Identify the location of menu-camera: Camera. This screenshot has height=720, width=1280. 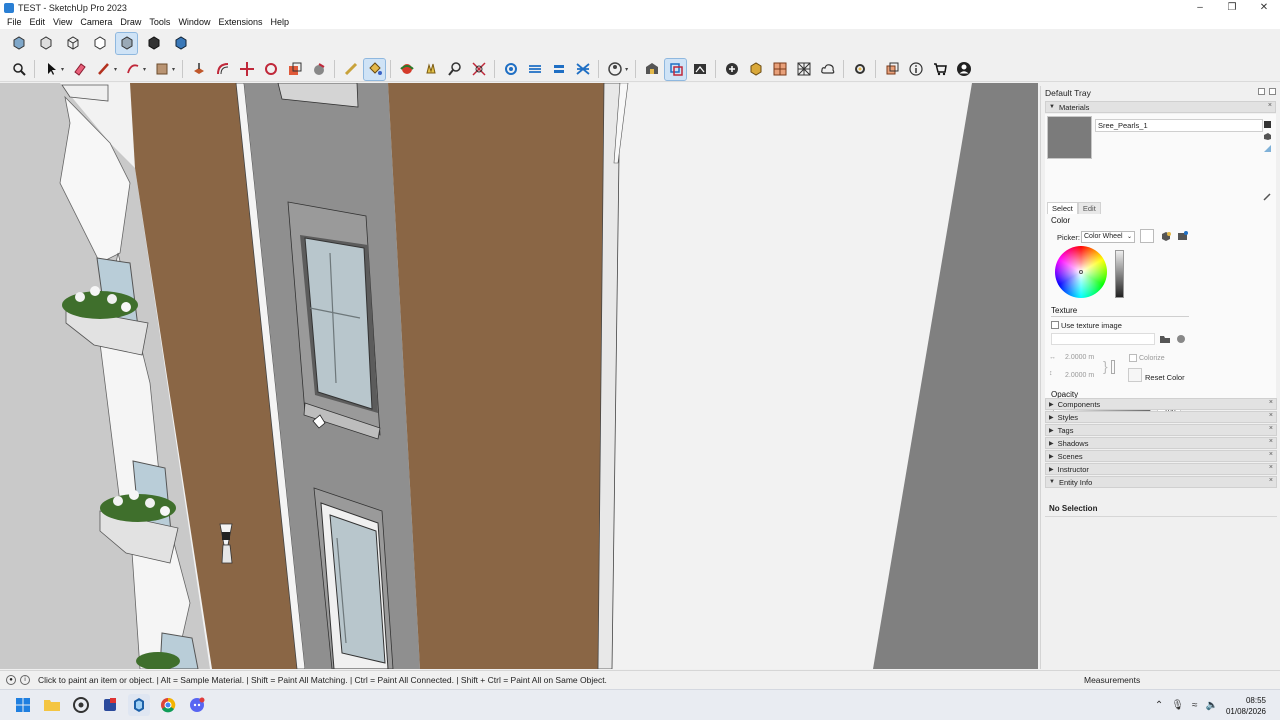
(96, 22).